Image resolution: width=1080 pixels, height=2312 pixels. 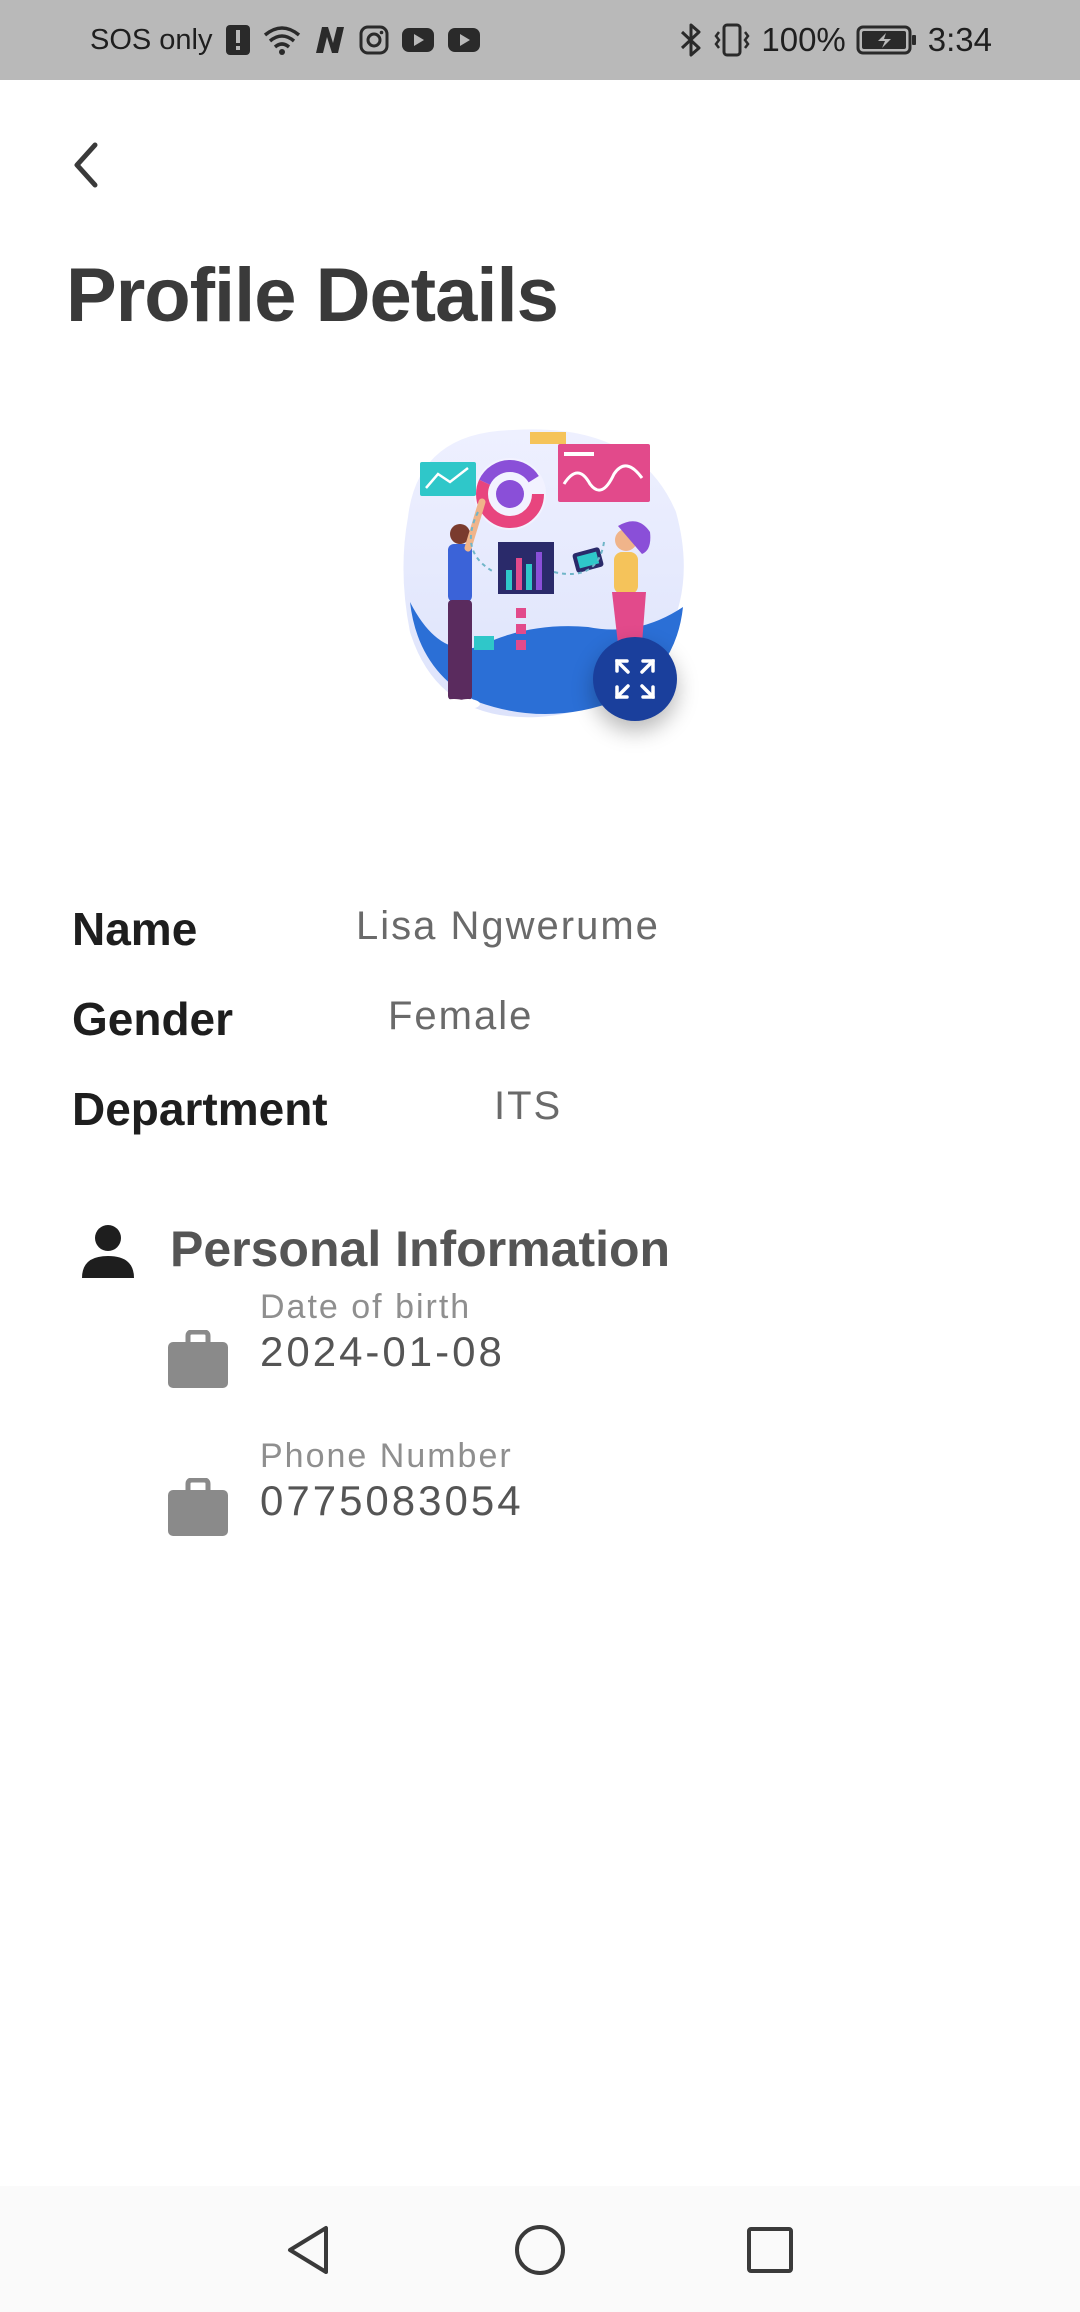 I want to click on battery-percent: 100%, so click(x=803, y=39).